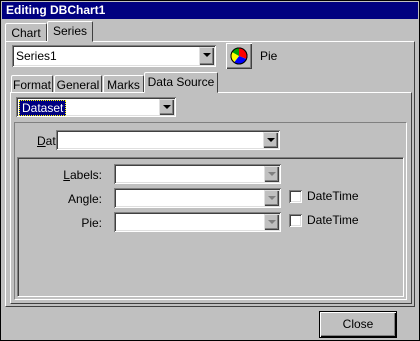 Image resolution: width=420 pixels, height=341 pixels. I want to click on title-bar: Editing DBChart1, so click(210, 10).